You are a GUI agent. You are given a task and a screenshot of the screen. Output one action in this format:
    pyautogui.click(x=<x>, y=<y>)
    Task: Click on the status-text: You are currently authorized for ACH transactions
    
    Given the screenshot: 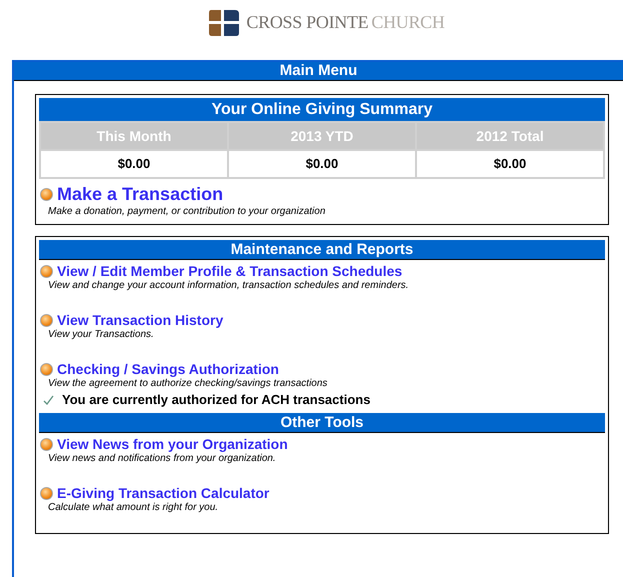 What is the action you would take?
    pyautogui.click(x=216, y=399)
    